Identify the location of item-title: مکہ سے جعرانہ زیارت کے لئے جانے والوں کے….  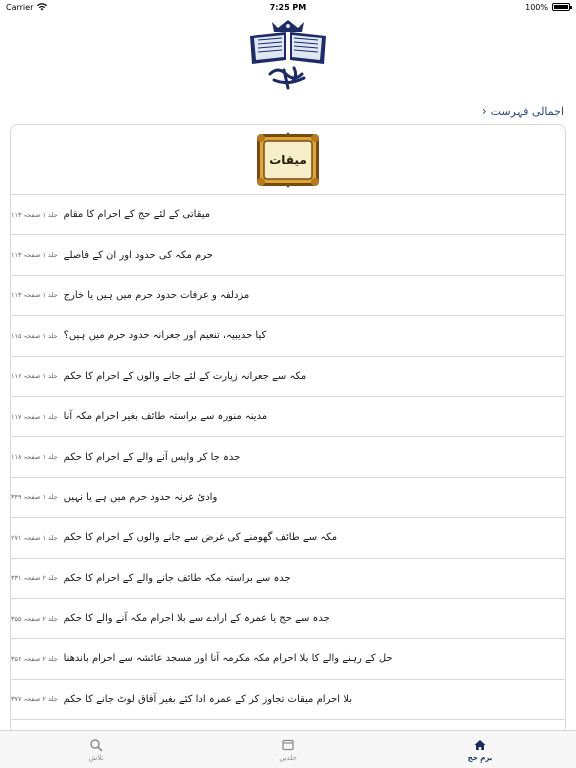
(185, 376).